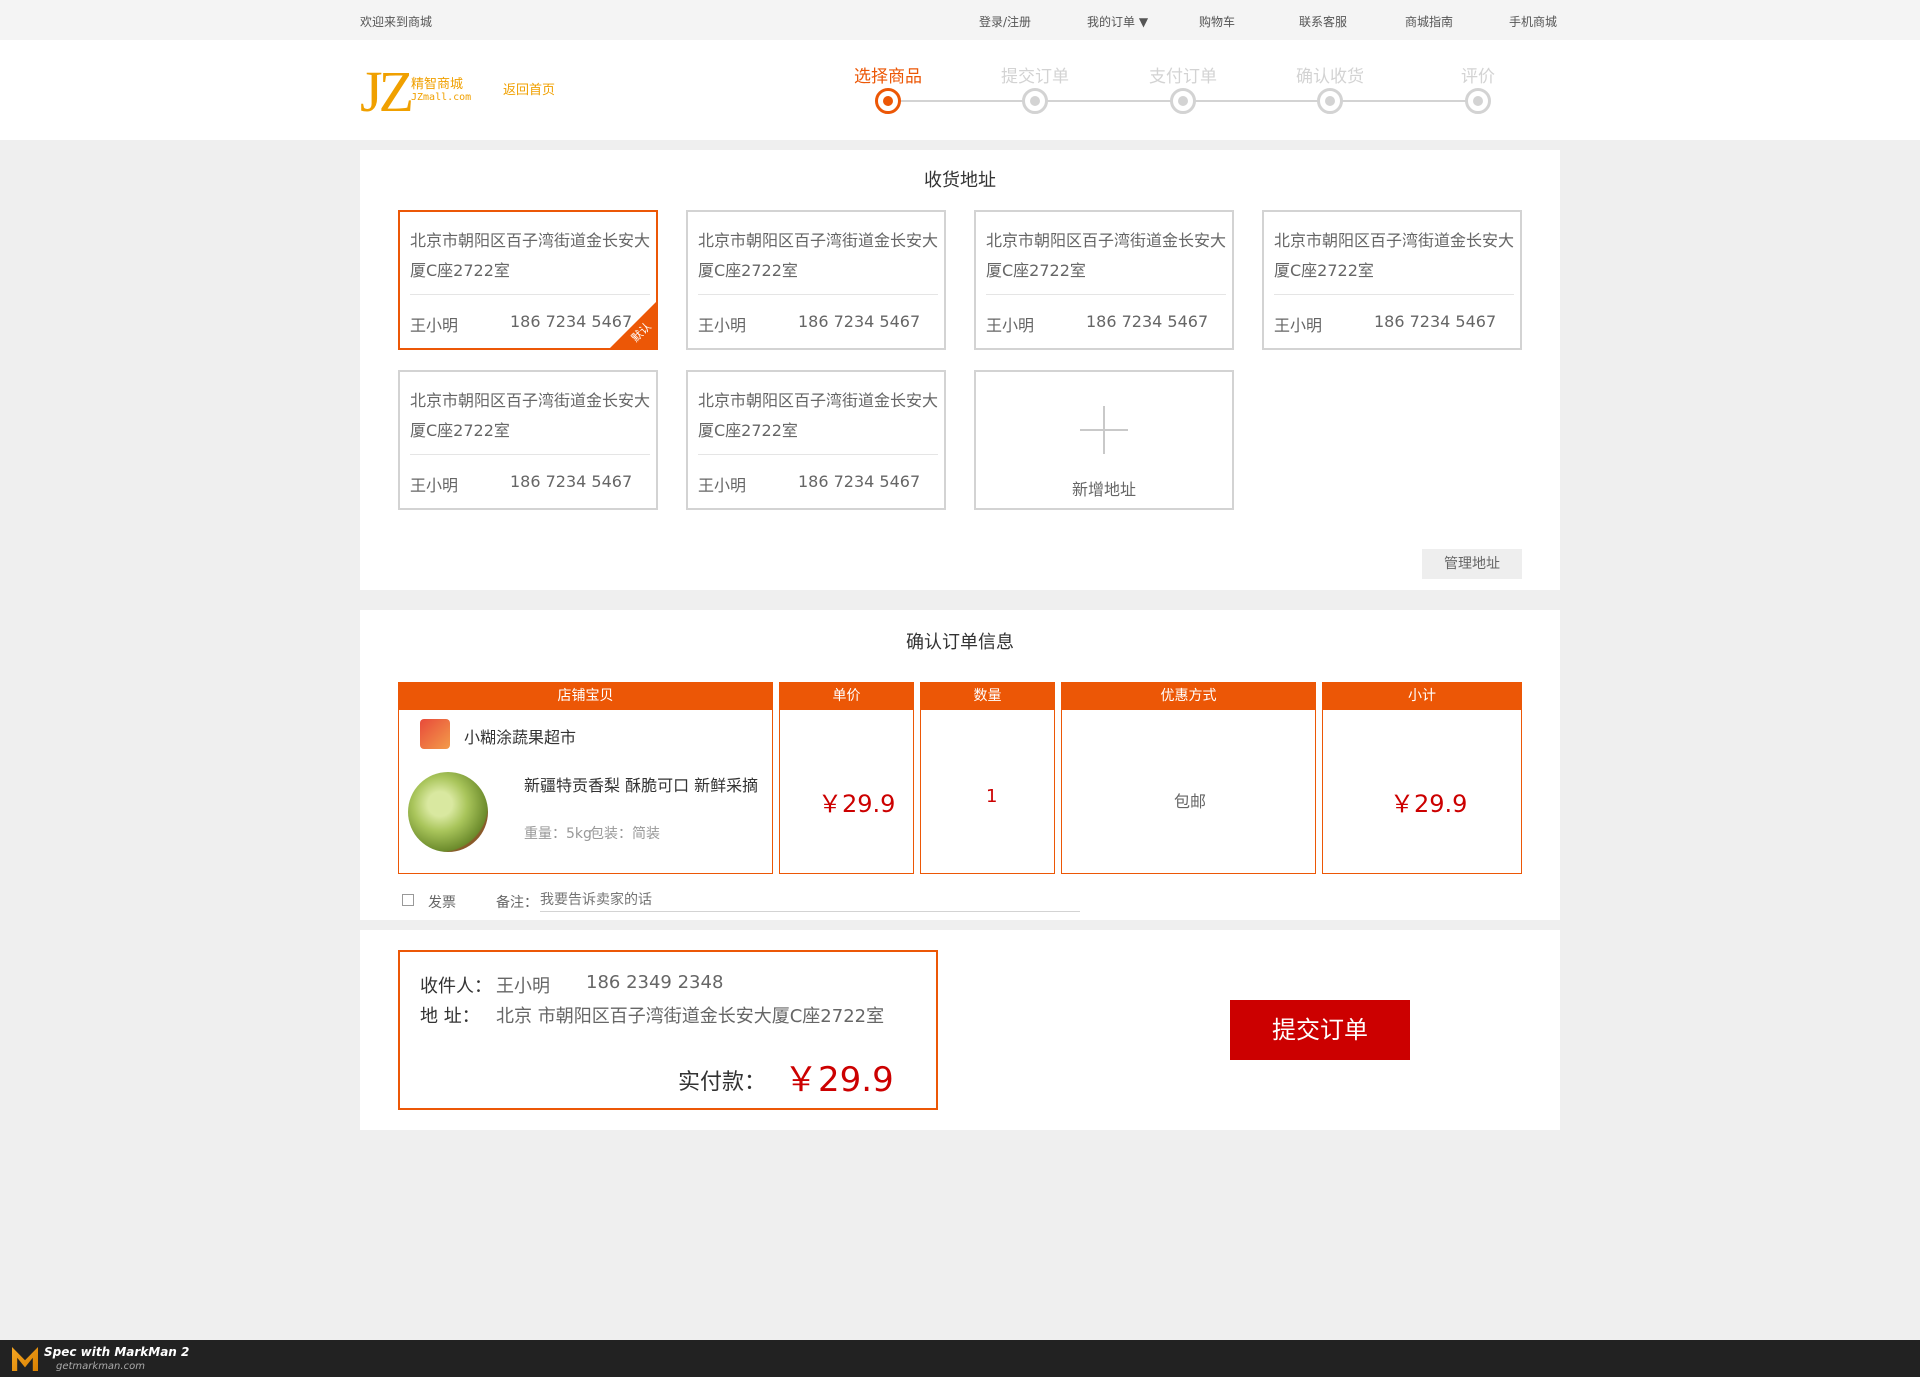 This screenshot has height=1377, width=1920. What do you see at coordinates (1330, 101) in the screenshot?
I see `step-dot-confirm` at bounding box center [1330, 101].